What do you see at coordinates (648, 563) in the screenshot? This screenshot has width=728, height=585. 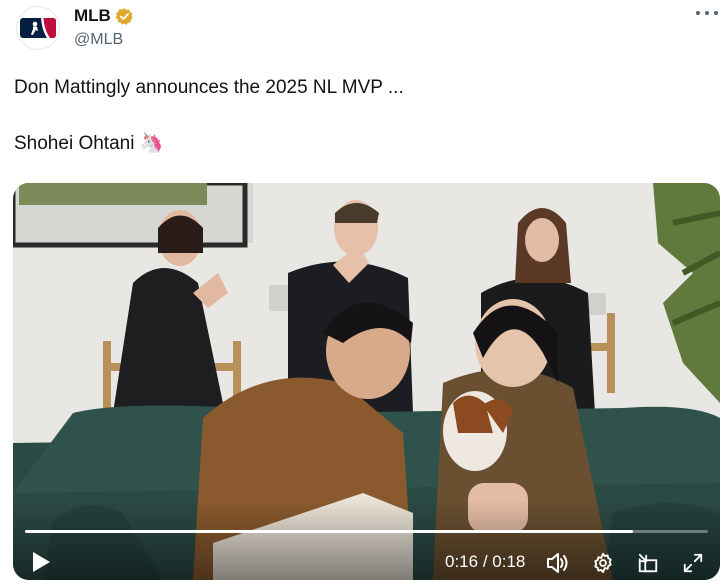 I see `pip-icon` at bounding box center [648, 563].